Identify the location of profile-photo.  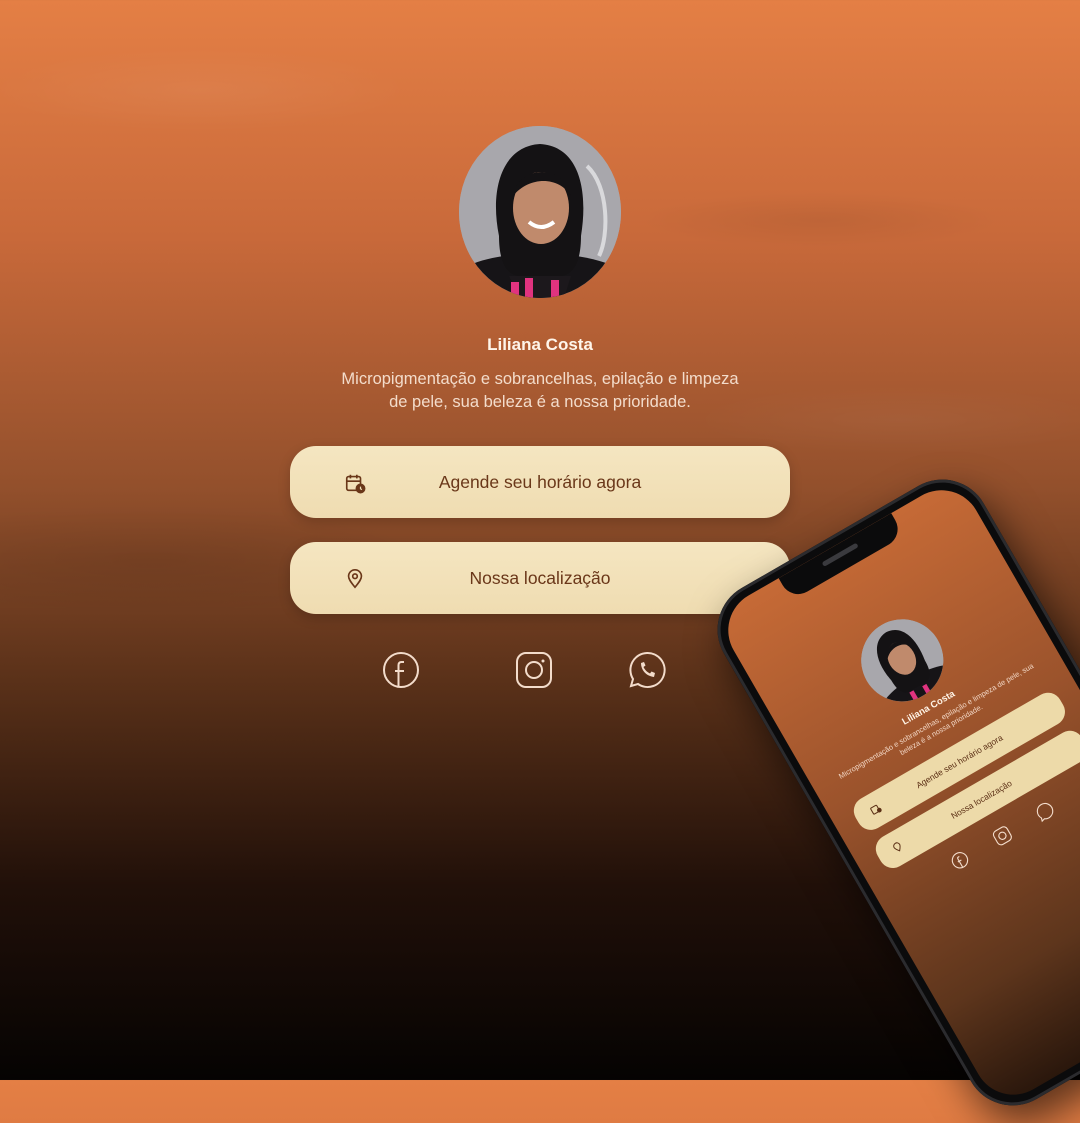
(540, 212).